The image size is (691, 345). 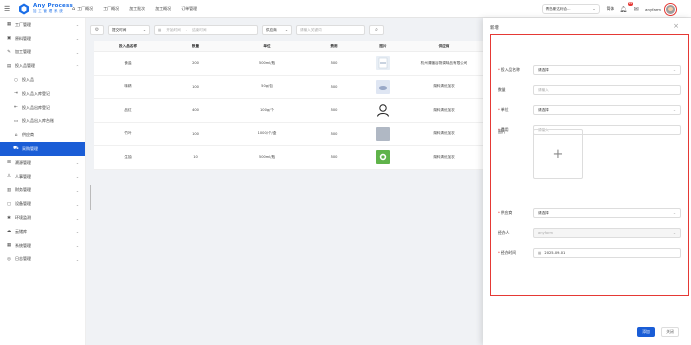 What do you see at coordinates (111, 9) in the screenshot?
I see `topnav-item-factory: 工厂概况` at bounding box center [111, 9].